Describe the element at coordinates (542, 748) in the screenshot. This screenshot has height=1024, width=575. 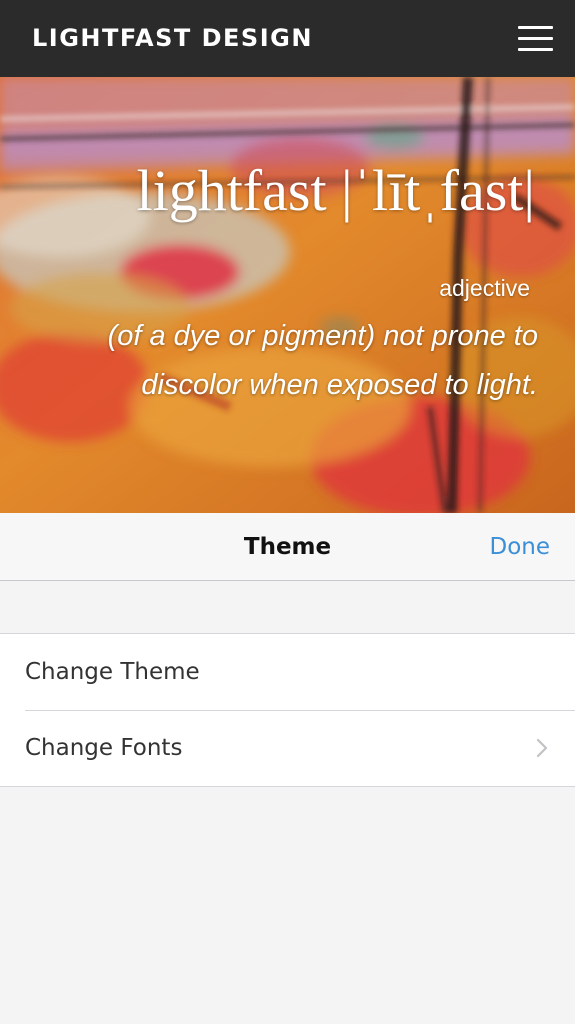
I see `chevron-right-icon` at that location.